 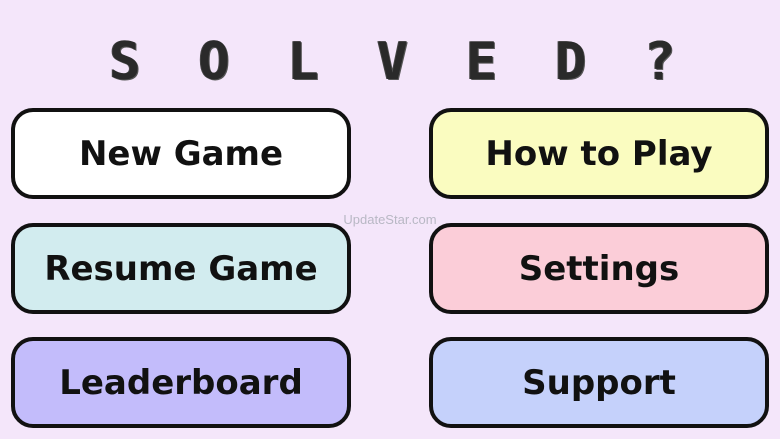 I want to click on how-to-play-label: How to Play, so click(x=599, y=153).